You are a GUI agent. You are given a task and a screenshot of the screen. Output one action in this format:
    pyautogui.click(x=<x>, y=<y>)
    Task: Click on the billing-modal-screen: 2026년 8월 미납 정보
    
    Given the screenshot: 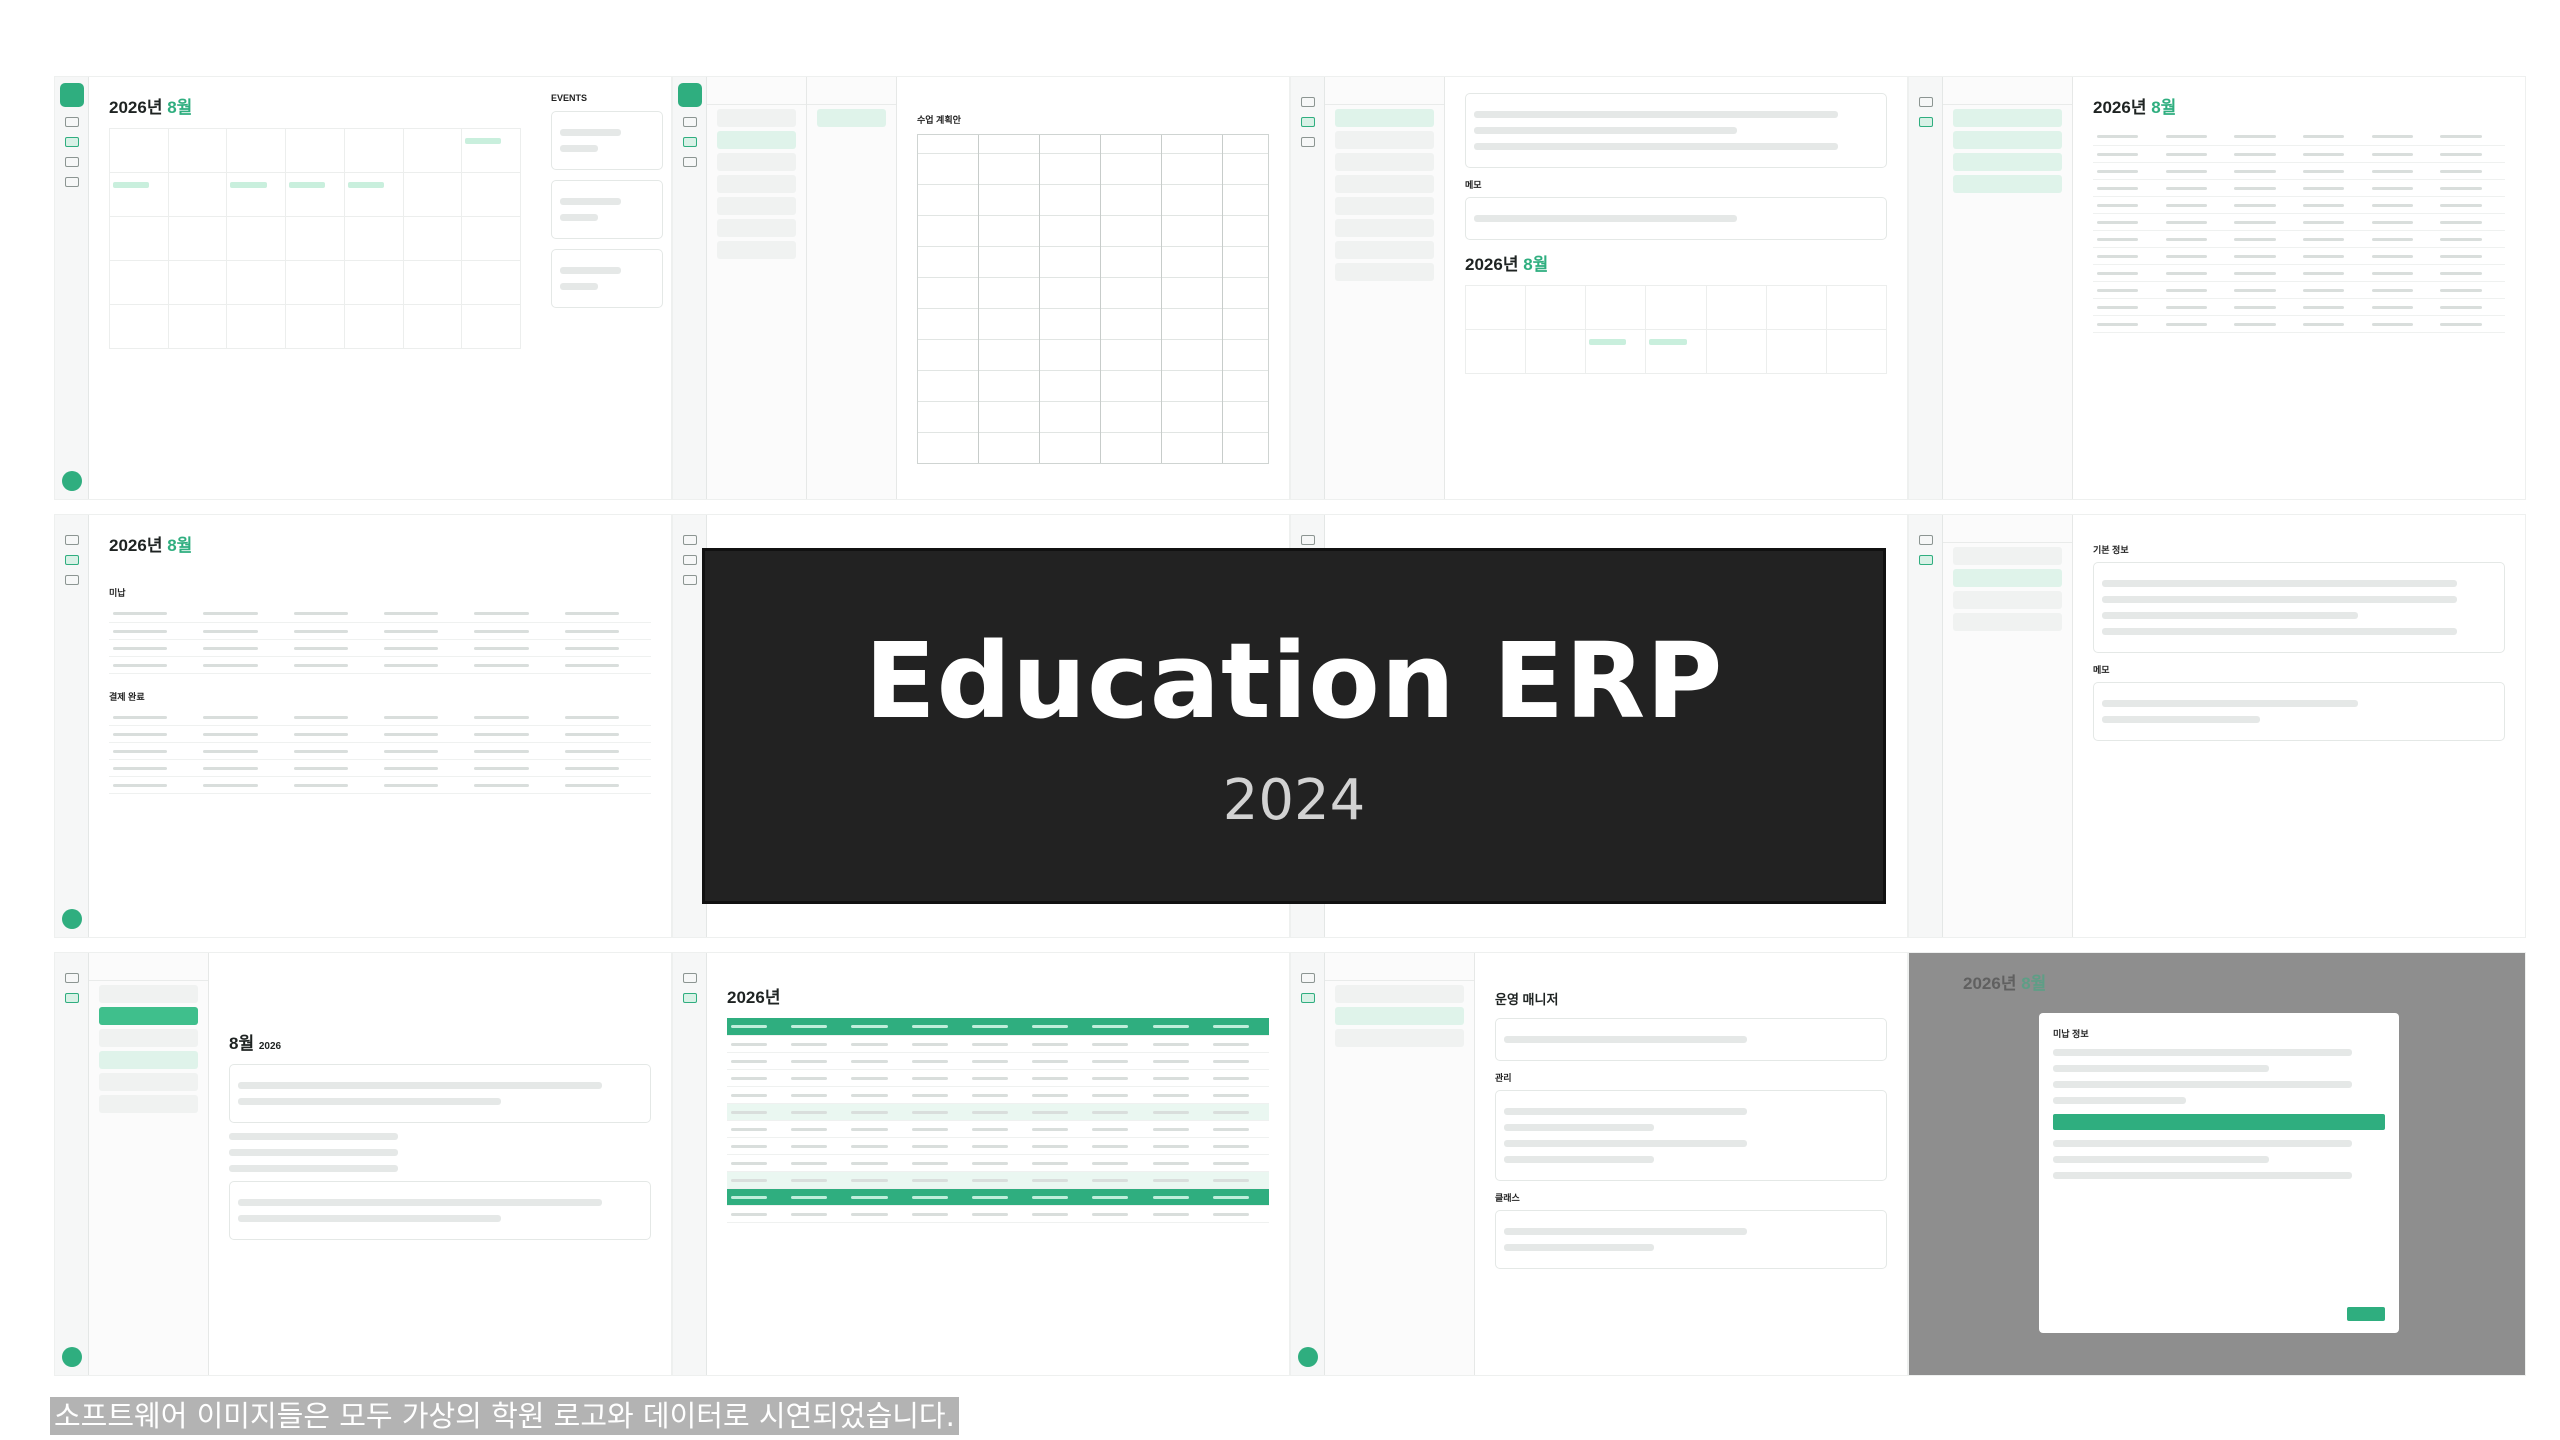 What is the action you would take?
    pyautogui.click(x=2217, y=1164)
    